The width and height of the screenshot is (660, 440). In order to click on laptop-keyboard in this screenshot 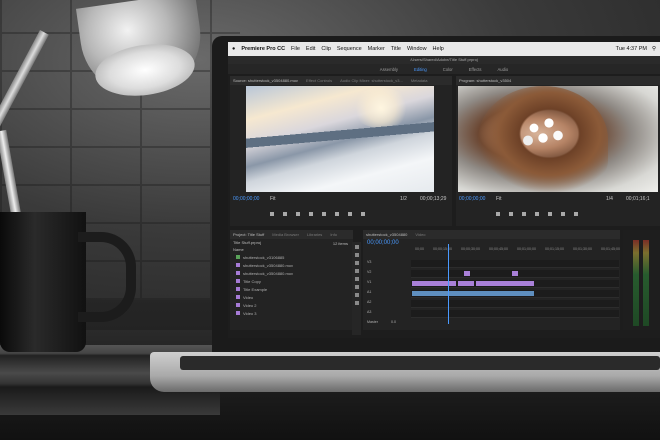, I will do `click(420, 363)`.